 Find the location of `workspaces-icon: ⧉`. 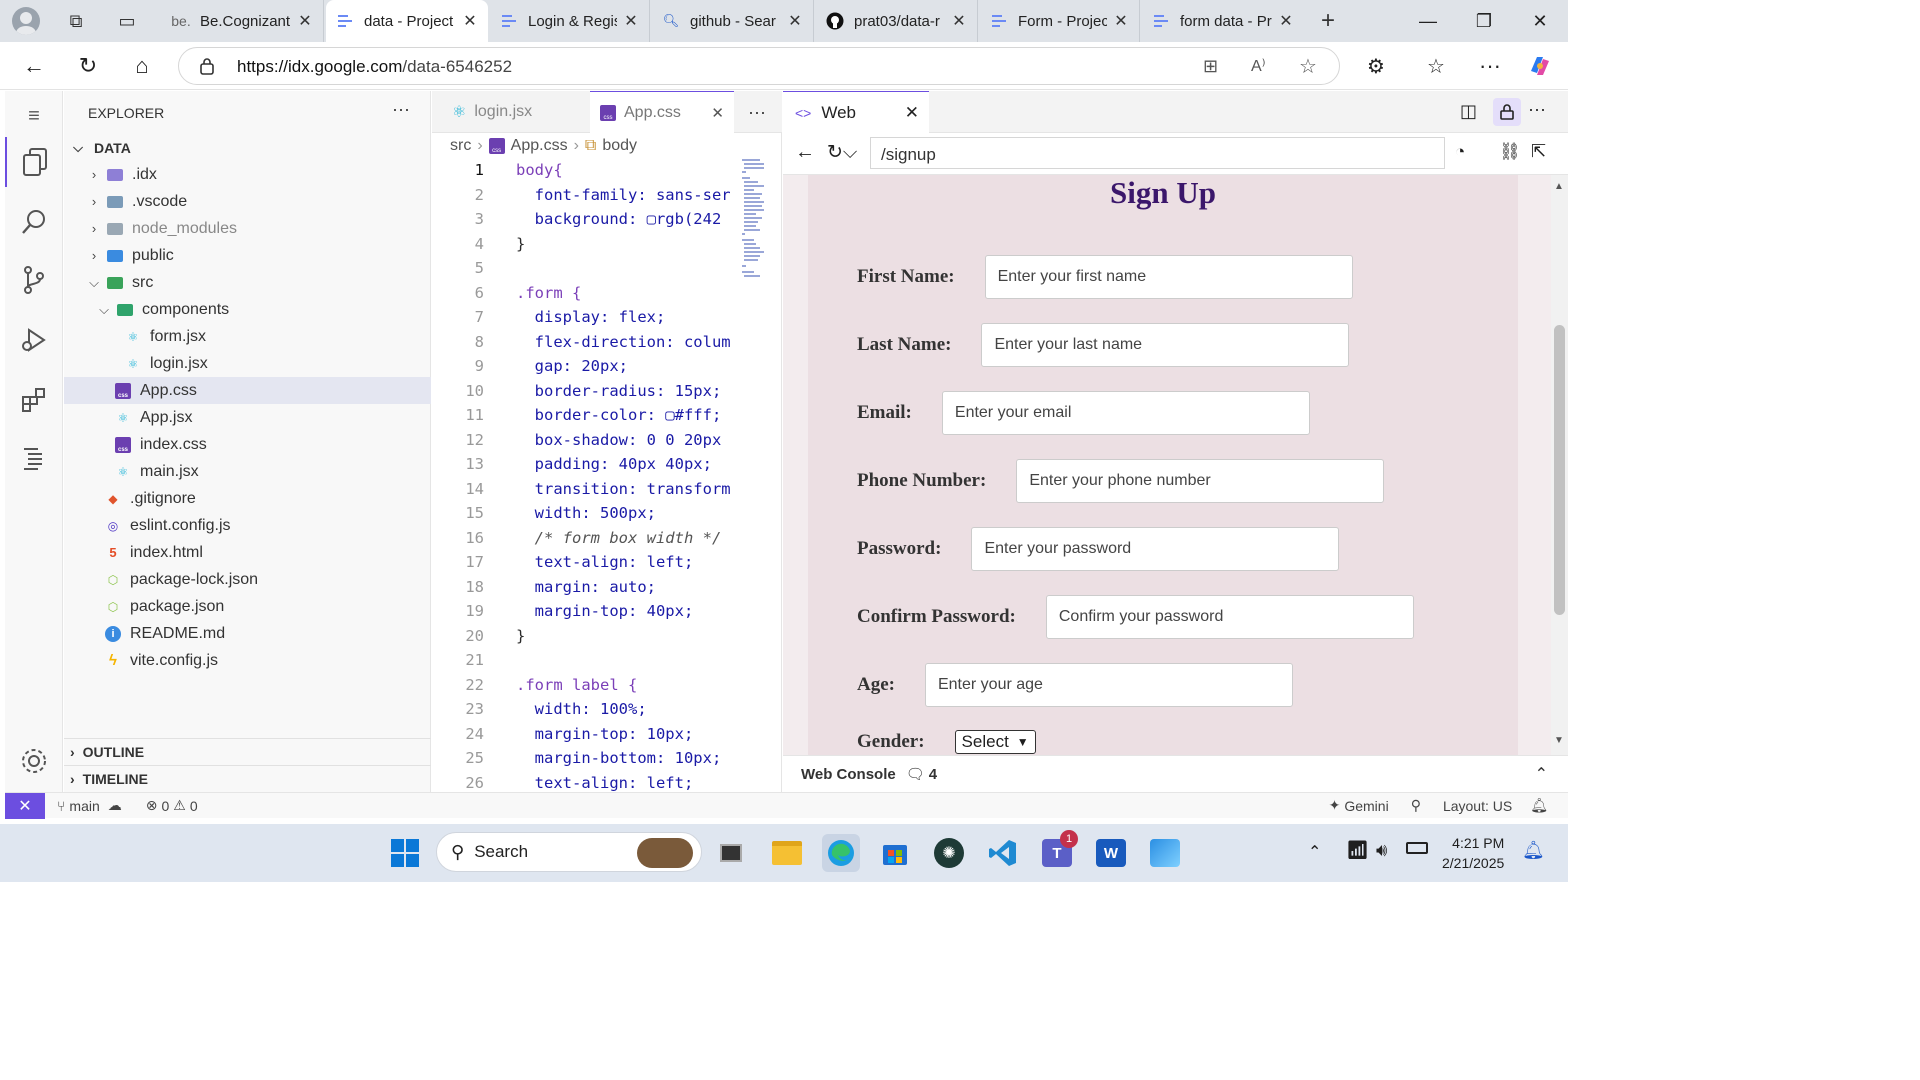

workspaces-icon: ⧉ is located at coordinates (76, 21).